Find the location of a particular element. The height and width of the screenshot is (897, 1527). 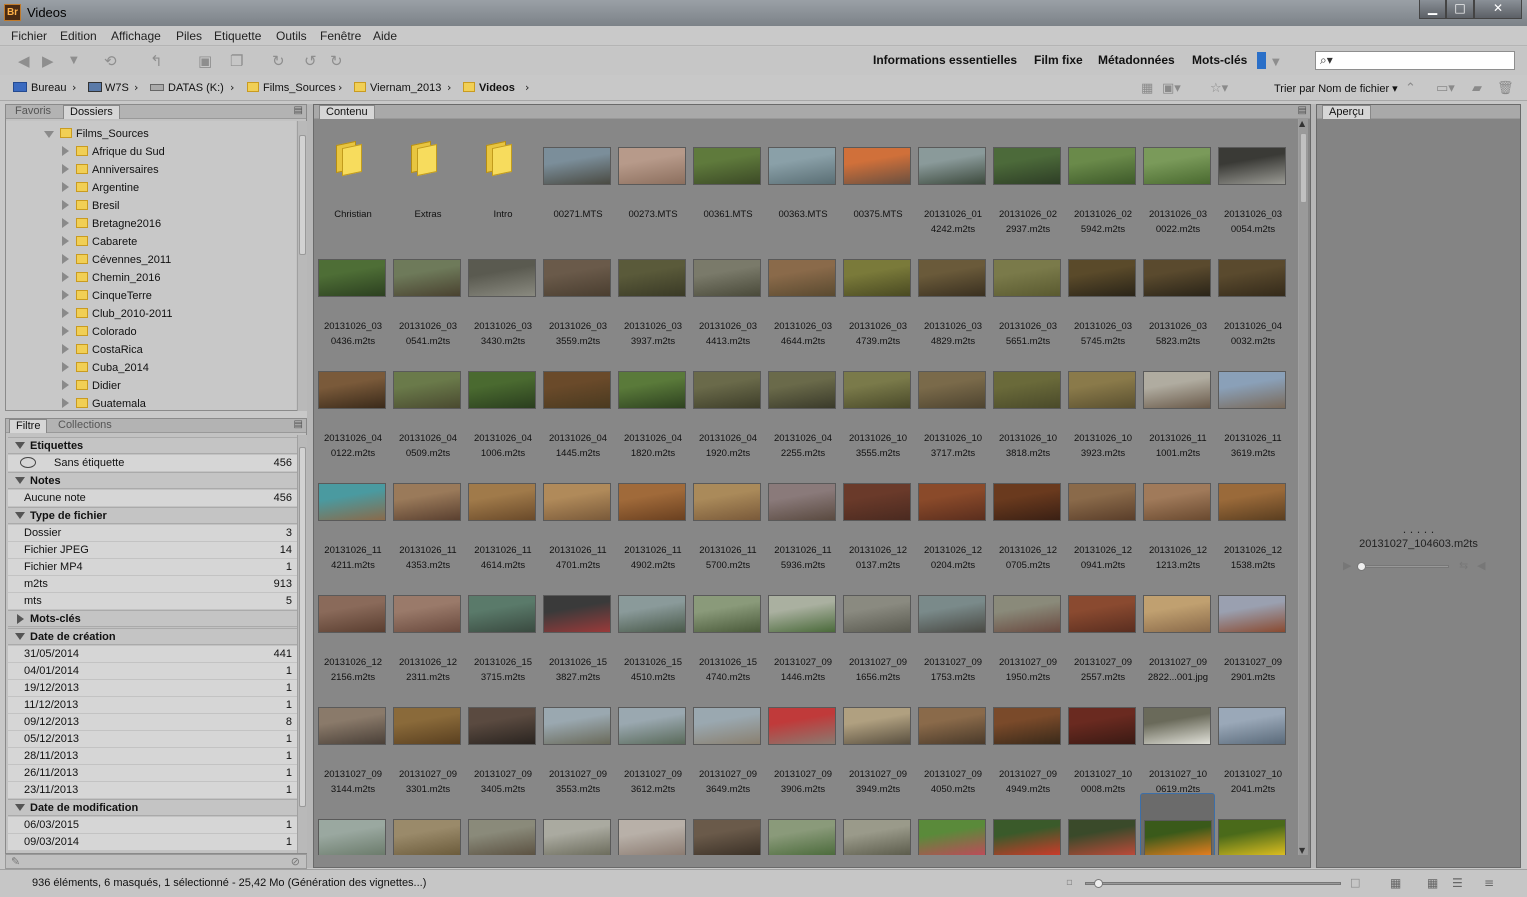

menu-fichier: Fichier is located at coordinates (29, 36).